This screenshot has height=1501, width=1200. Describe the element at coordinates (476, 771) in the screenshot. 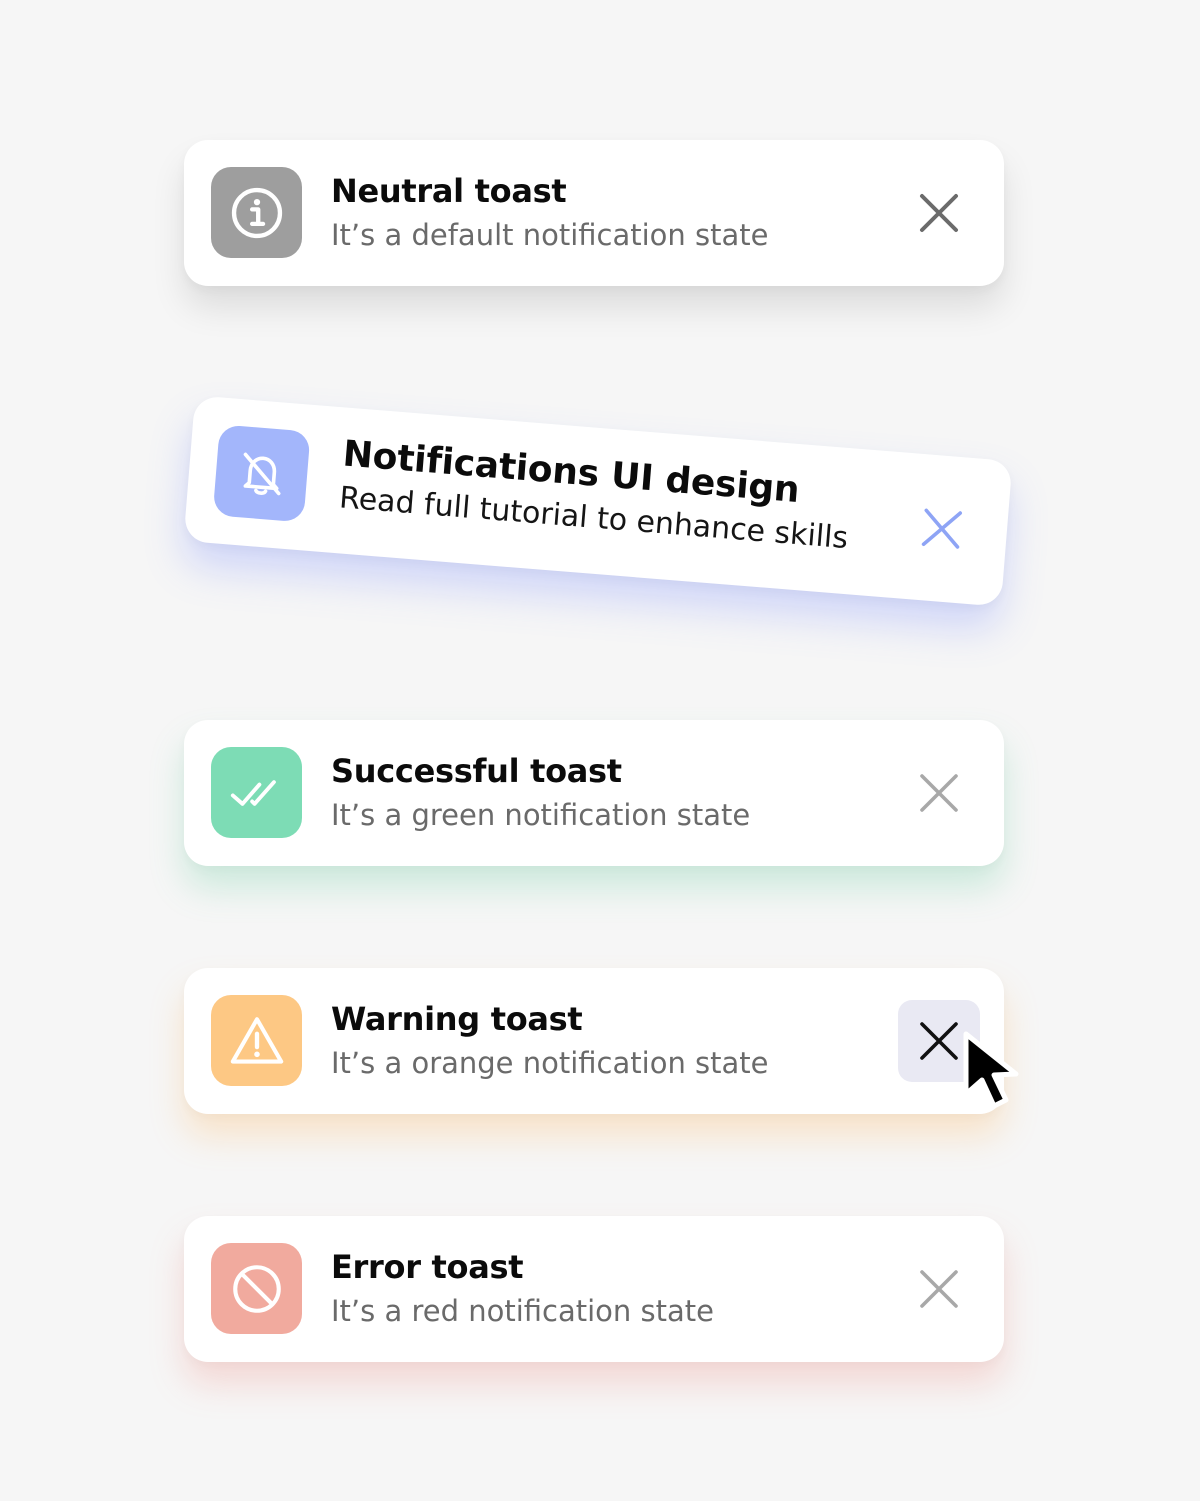

I see `toast-title: Successful toast` at that location.